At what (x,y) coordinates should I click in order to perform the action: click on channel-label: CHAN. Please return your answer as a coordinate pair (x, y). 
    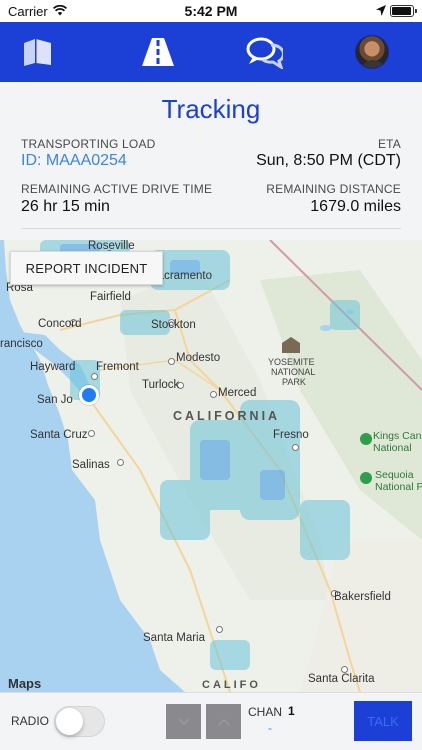
    Looking at the image, I should click on (265, 712).